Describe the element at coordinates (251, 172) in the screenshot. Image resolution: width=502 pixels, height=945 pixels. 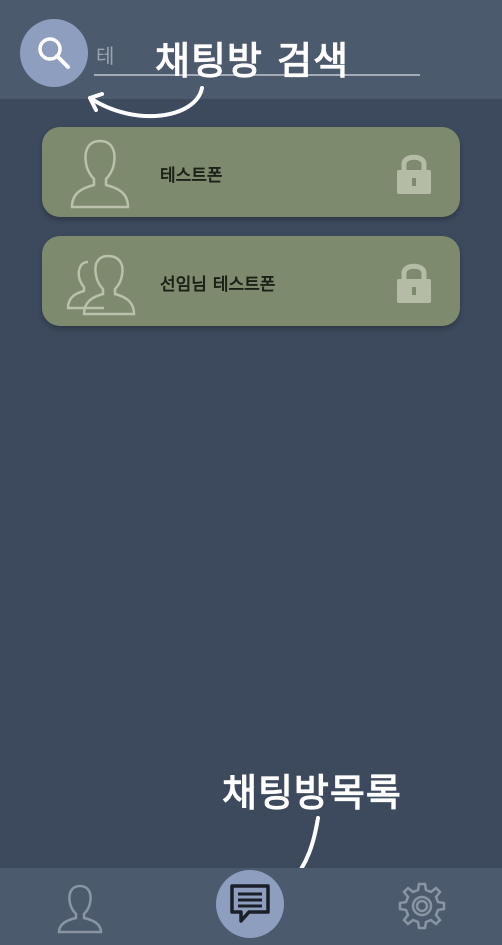
I see `chat-room-item: 테스트폰` at that location.